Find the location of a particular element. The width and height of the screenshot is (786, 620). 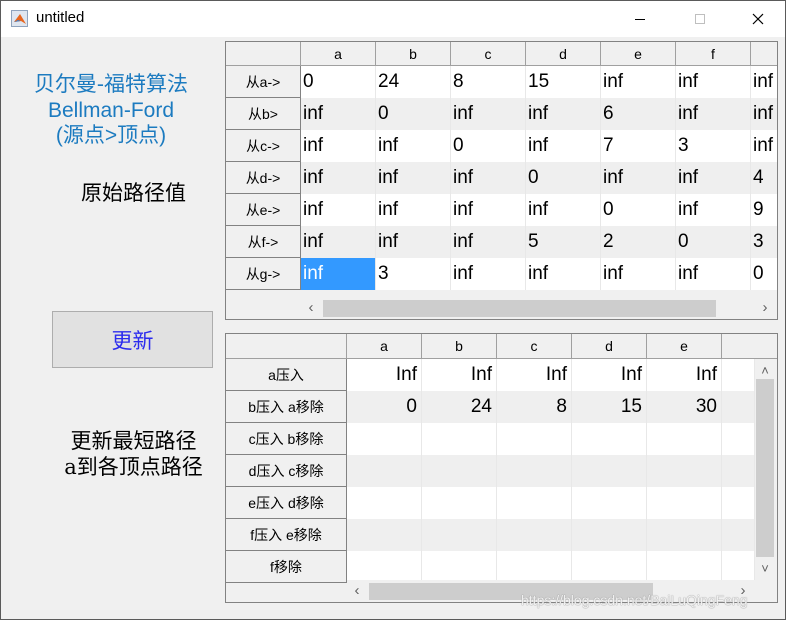

row-header: e压入 d移除 is located at coordinates (286, 503).